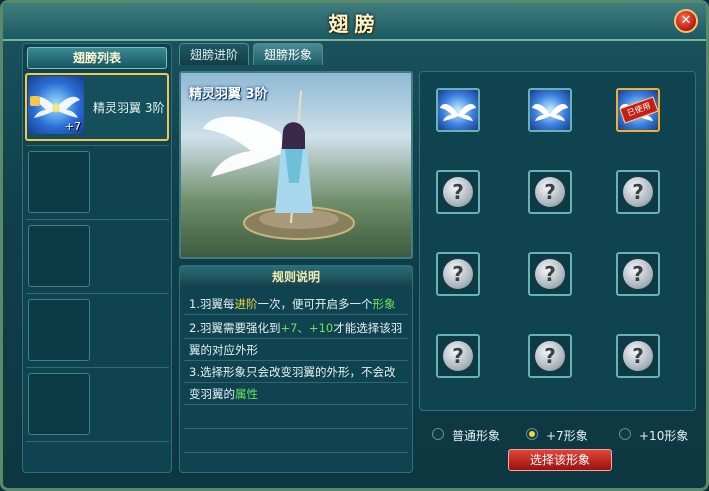  Describe the element at coordinates (296, 277) in the screenshot. I see `rules-header: 规则说明` at that location.